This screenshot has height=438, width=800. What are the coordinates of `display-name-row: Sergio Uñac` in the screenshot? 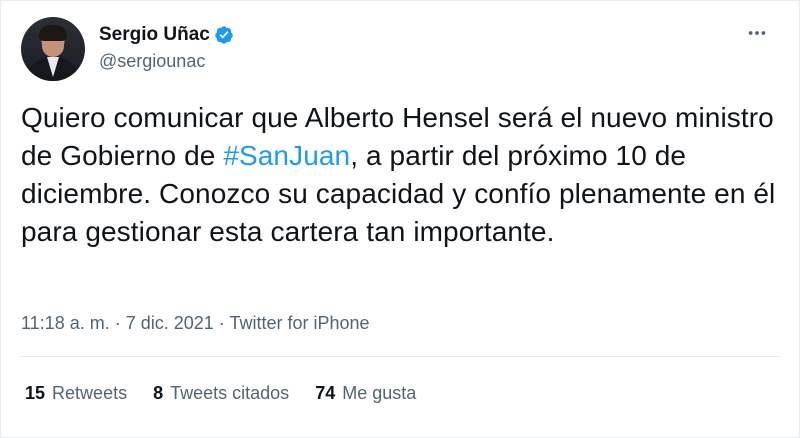 It's located at (166, 35).